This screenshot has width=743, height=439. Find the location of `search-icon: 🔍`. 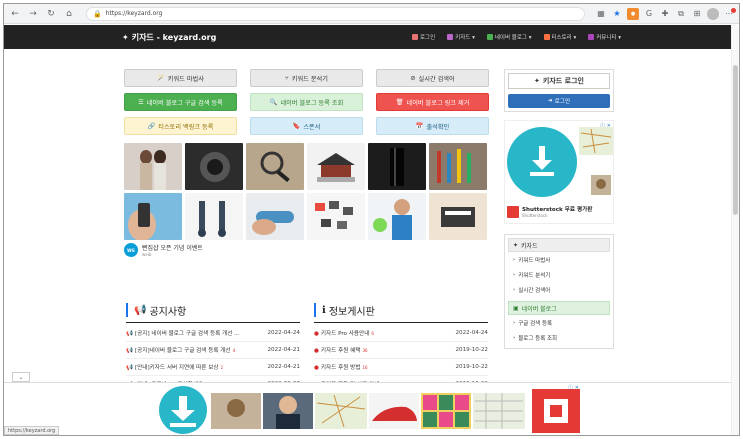

search-icon: 🔍 is located at coordinates (273, 102).